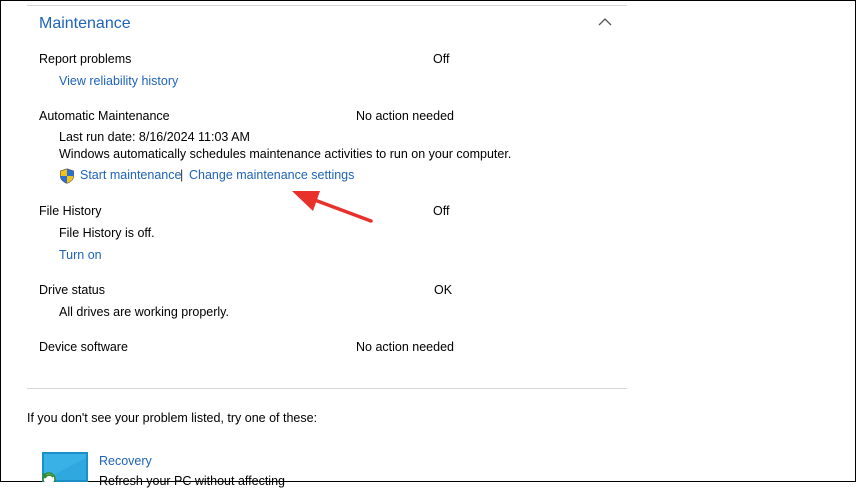 The width and height of the screenshot is (856, 488). What do you see at coordinates (72, 290) in the screenshot?
I see `drive-status-label: Drive status` at bounding box center [72, 290].